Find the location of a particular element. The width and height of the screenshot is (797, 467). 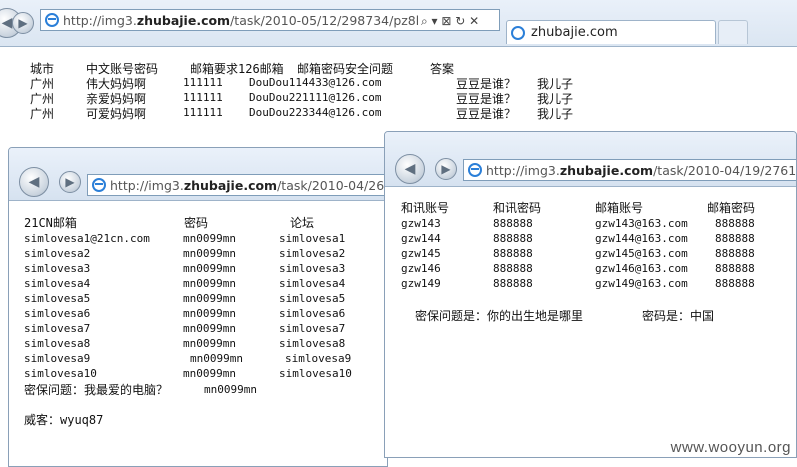

main-row3-account: 可爱妈妈啊 is located at coordinates (116, 114).